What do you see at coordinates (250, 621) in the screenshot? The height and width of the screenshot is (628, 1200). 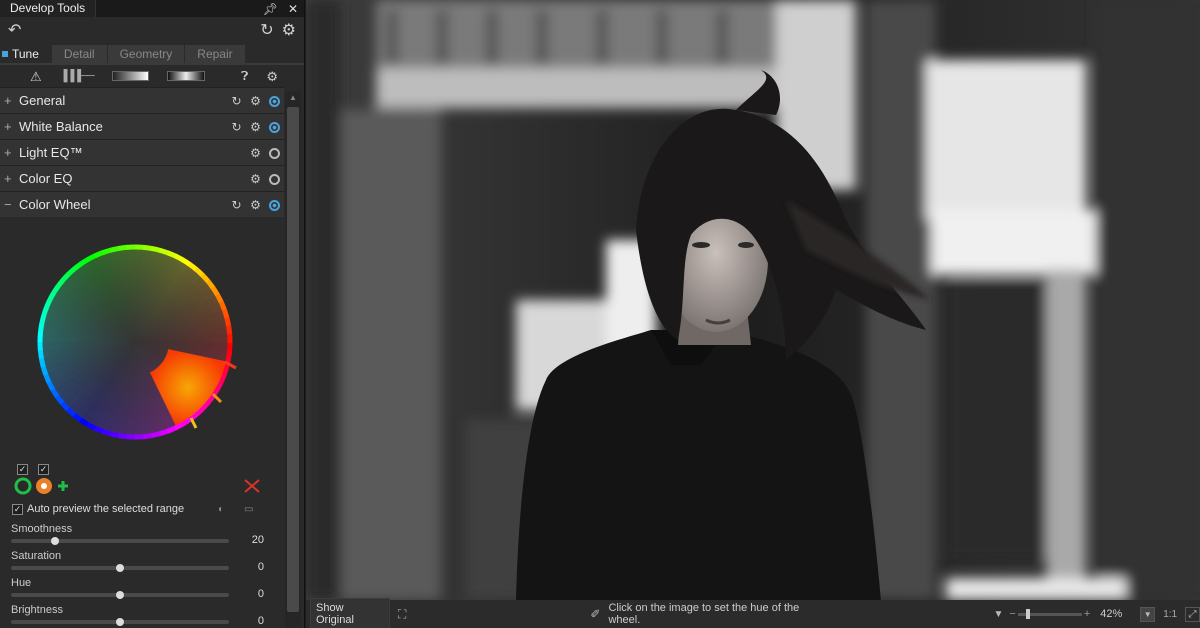 I see `brightness-value: 0` at bounding box center [250, 621].